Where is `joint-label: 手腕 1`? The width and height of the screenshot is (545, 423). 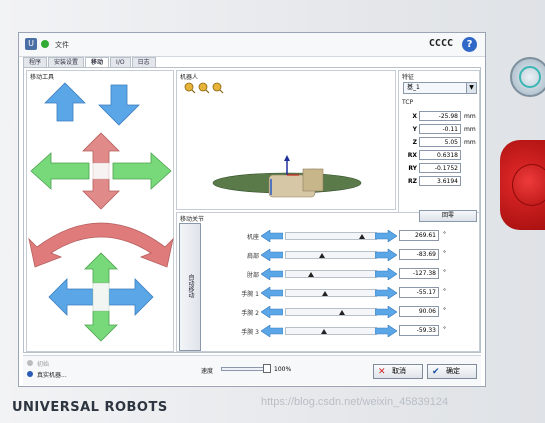 joint-label: 手腕 1 is located at coordinates (250, 294).